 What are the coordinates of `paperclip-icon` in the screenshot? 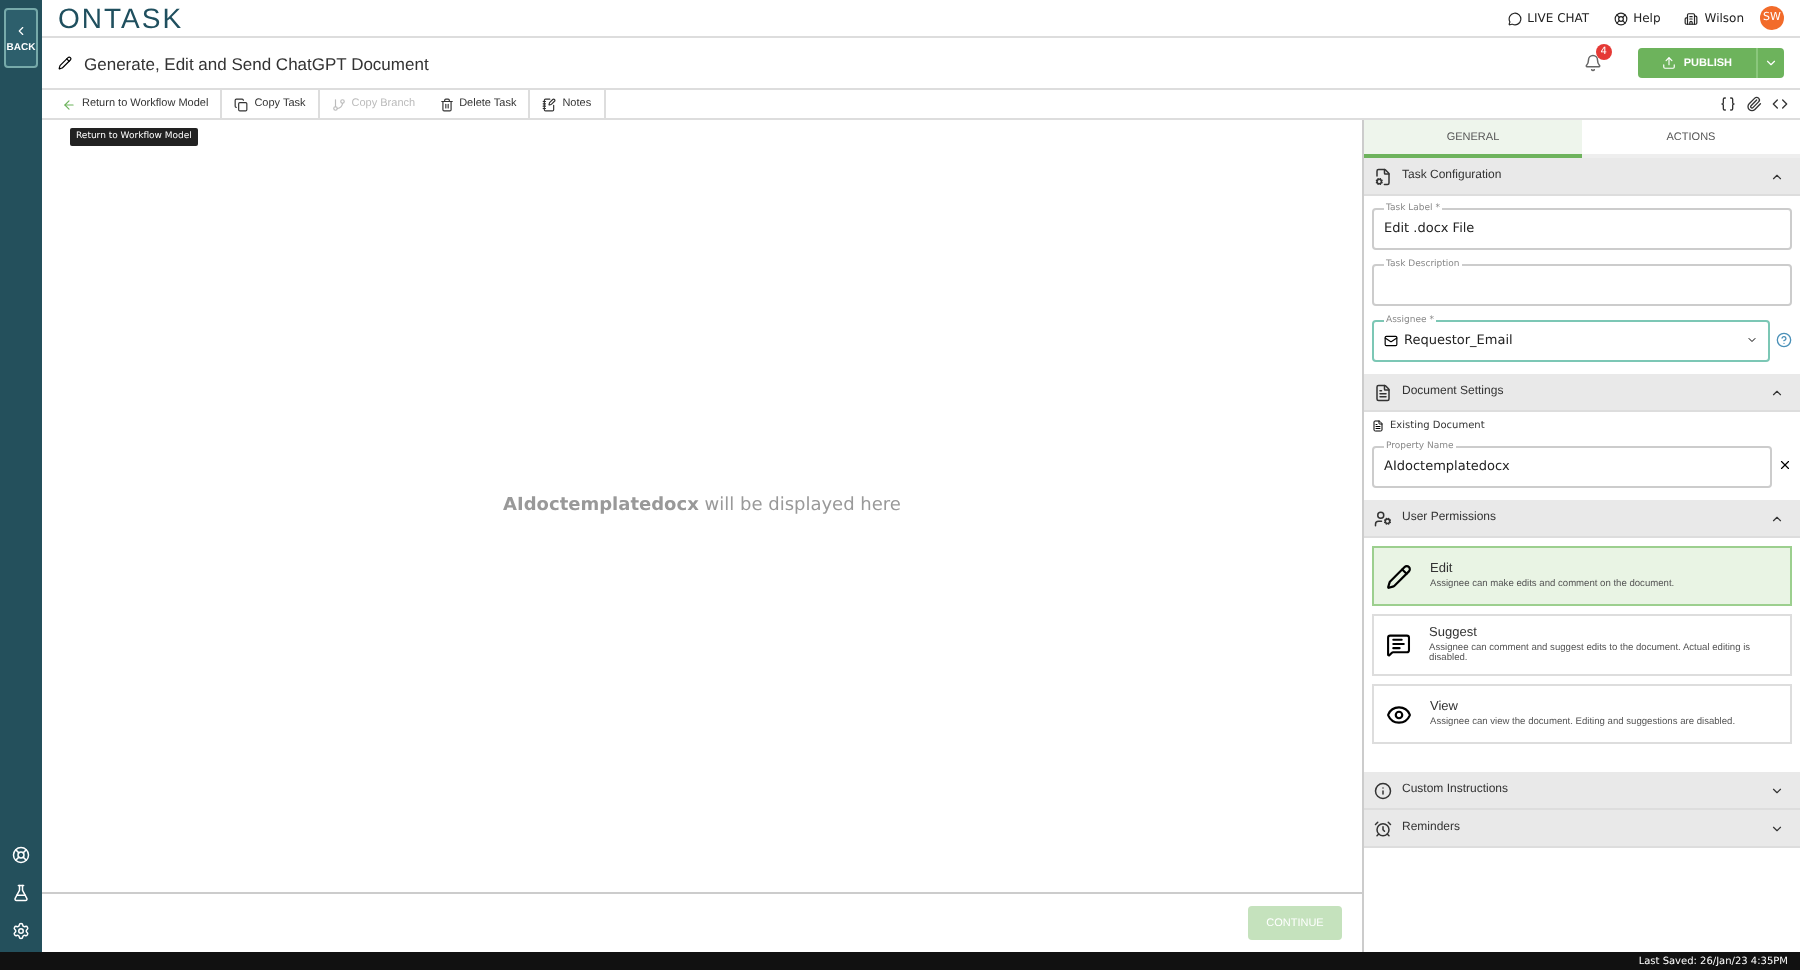 It's located at (1754, 104).